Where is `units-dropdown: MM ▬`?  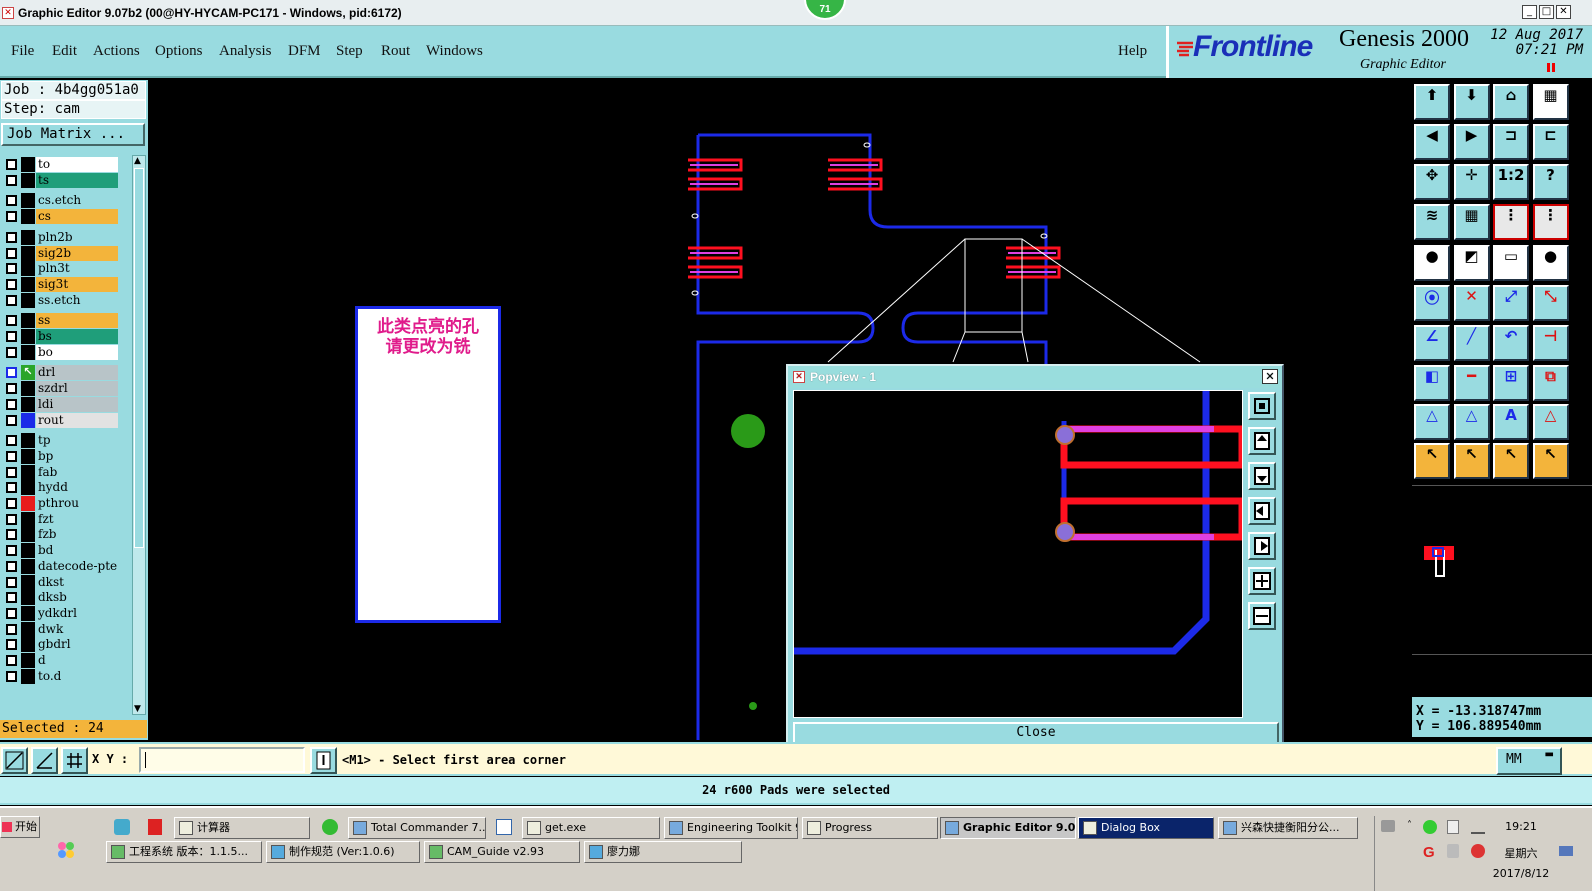 units-dropdown: MM ▬ is located at coordinates (1529, 761).